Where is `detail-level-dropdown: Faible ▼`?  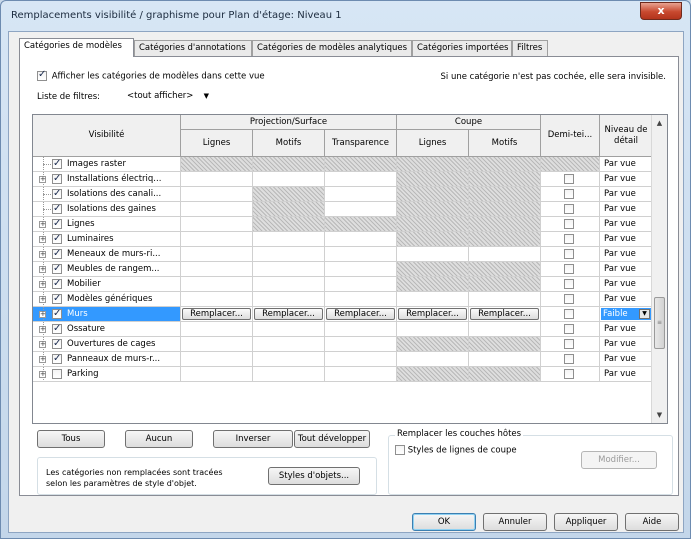 detail-level-dropdown: Faible ▼ is located at coordinates (626, 314).